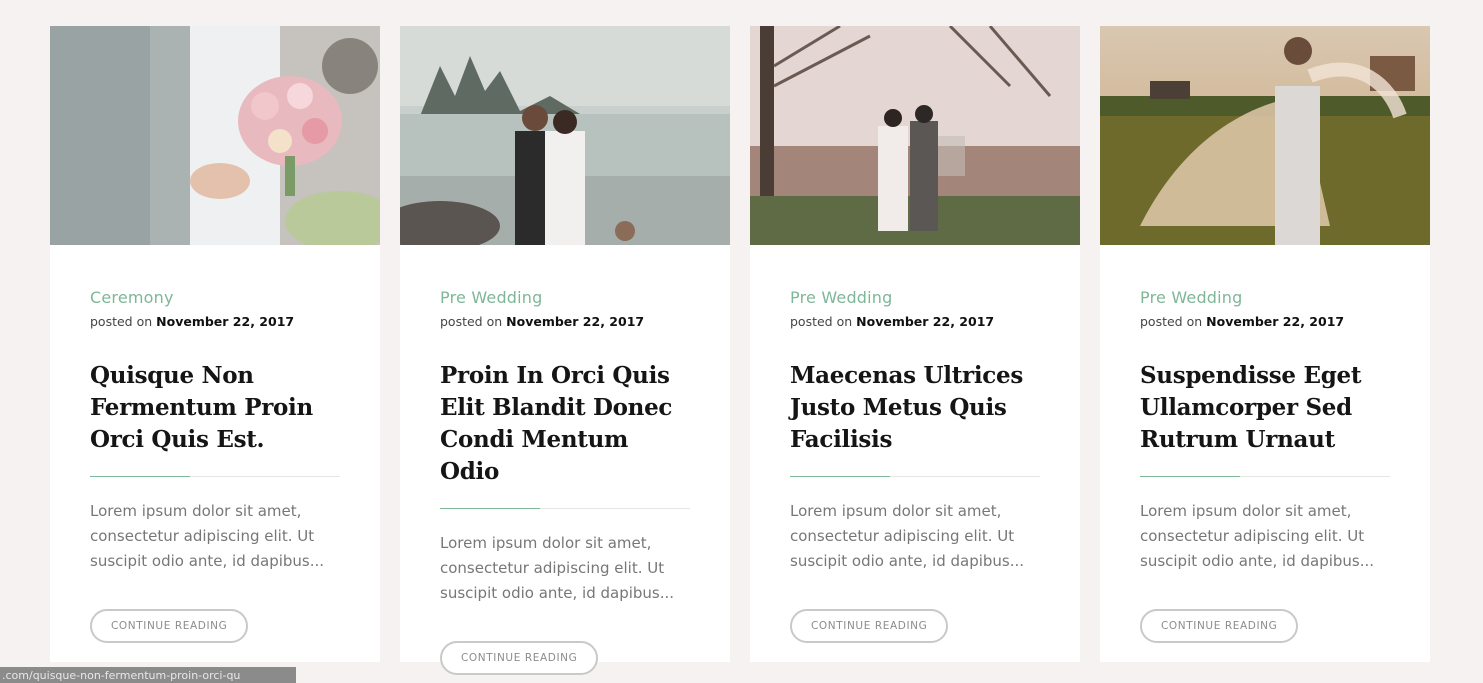 This screenshot has height=683, width=1483. I want to click on browser-status-url: .com/quisque-non-fermentum-proin-orci-qu, so click(148, 675).